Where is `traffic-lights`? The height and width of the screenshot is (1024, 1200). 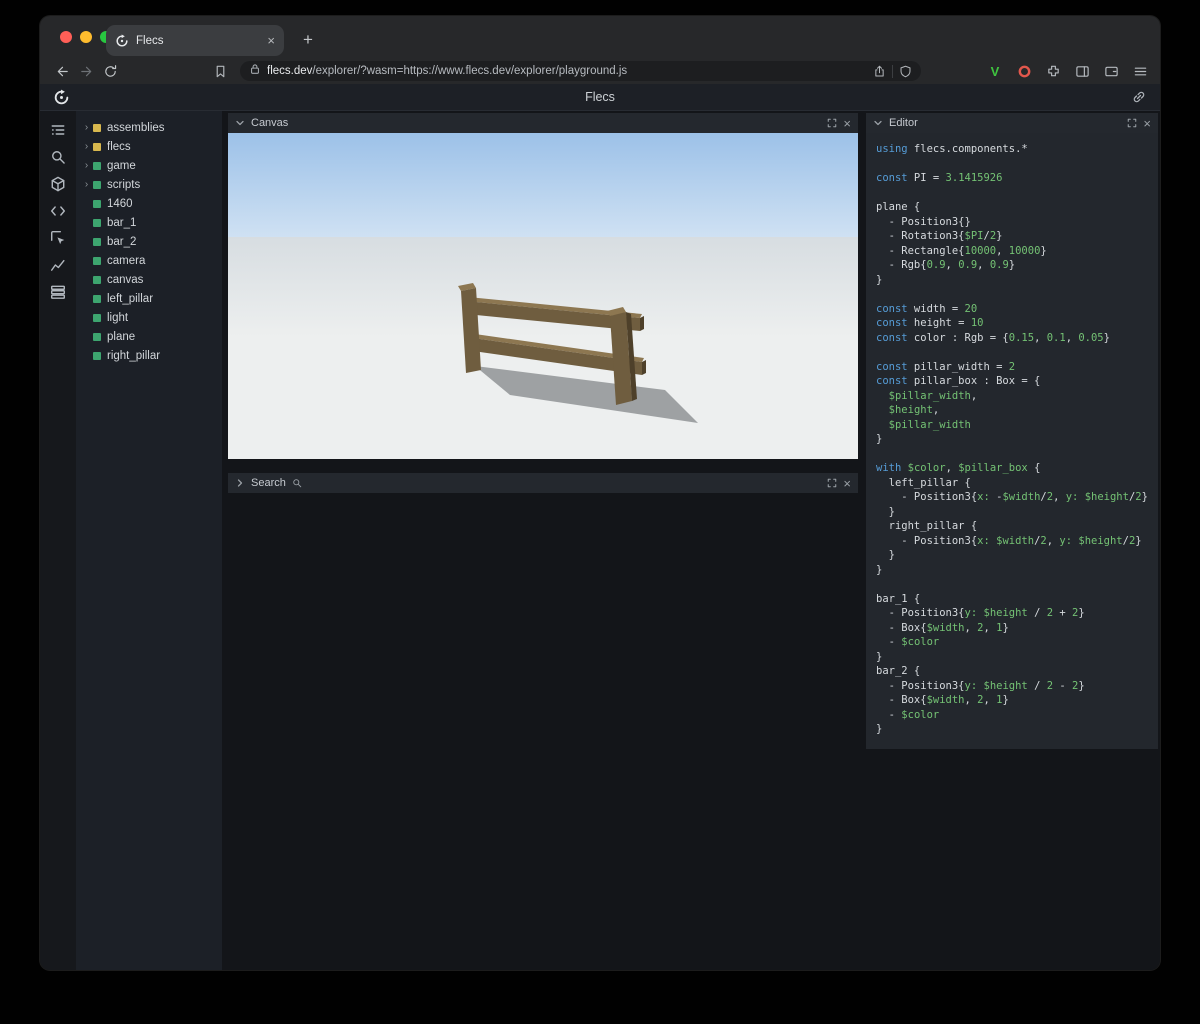
traffic-lights is located at coordinates (86, 37).